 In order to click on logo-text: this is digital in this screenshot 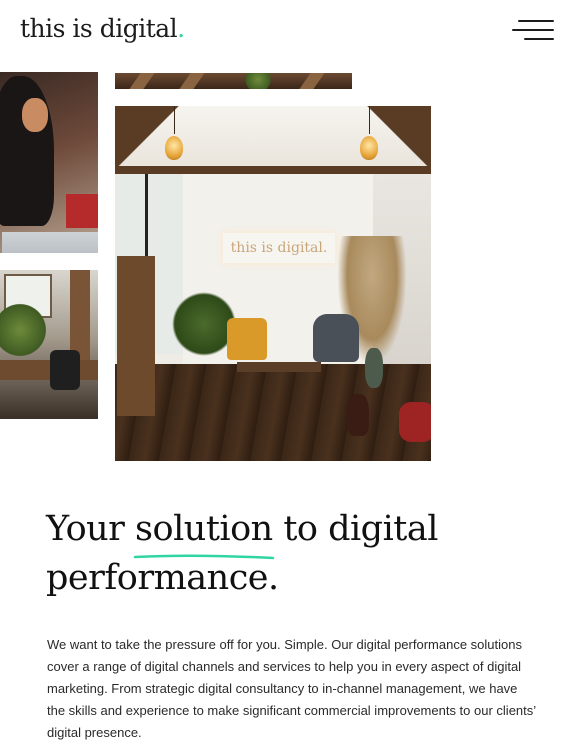, I will do `click(99, 28)`.